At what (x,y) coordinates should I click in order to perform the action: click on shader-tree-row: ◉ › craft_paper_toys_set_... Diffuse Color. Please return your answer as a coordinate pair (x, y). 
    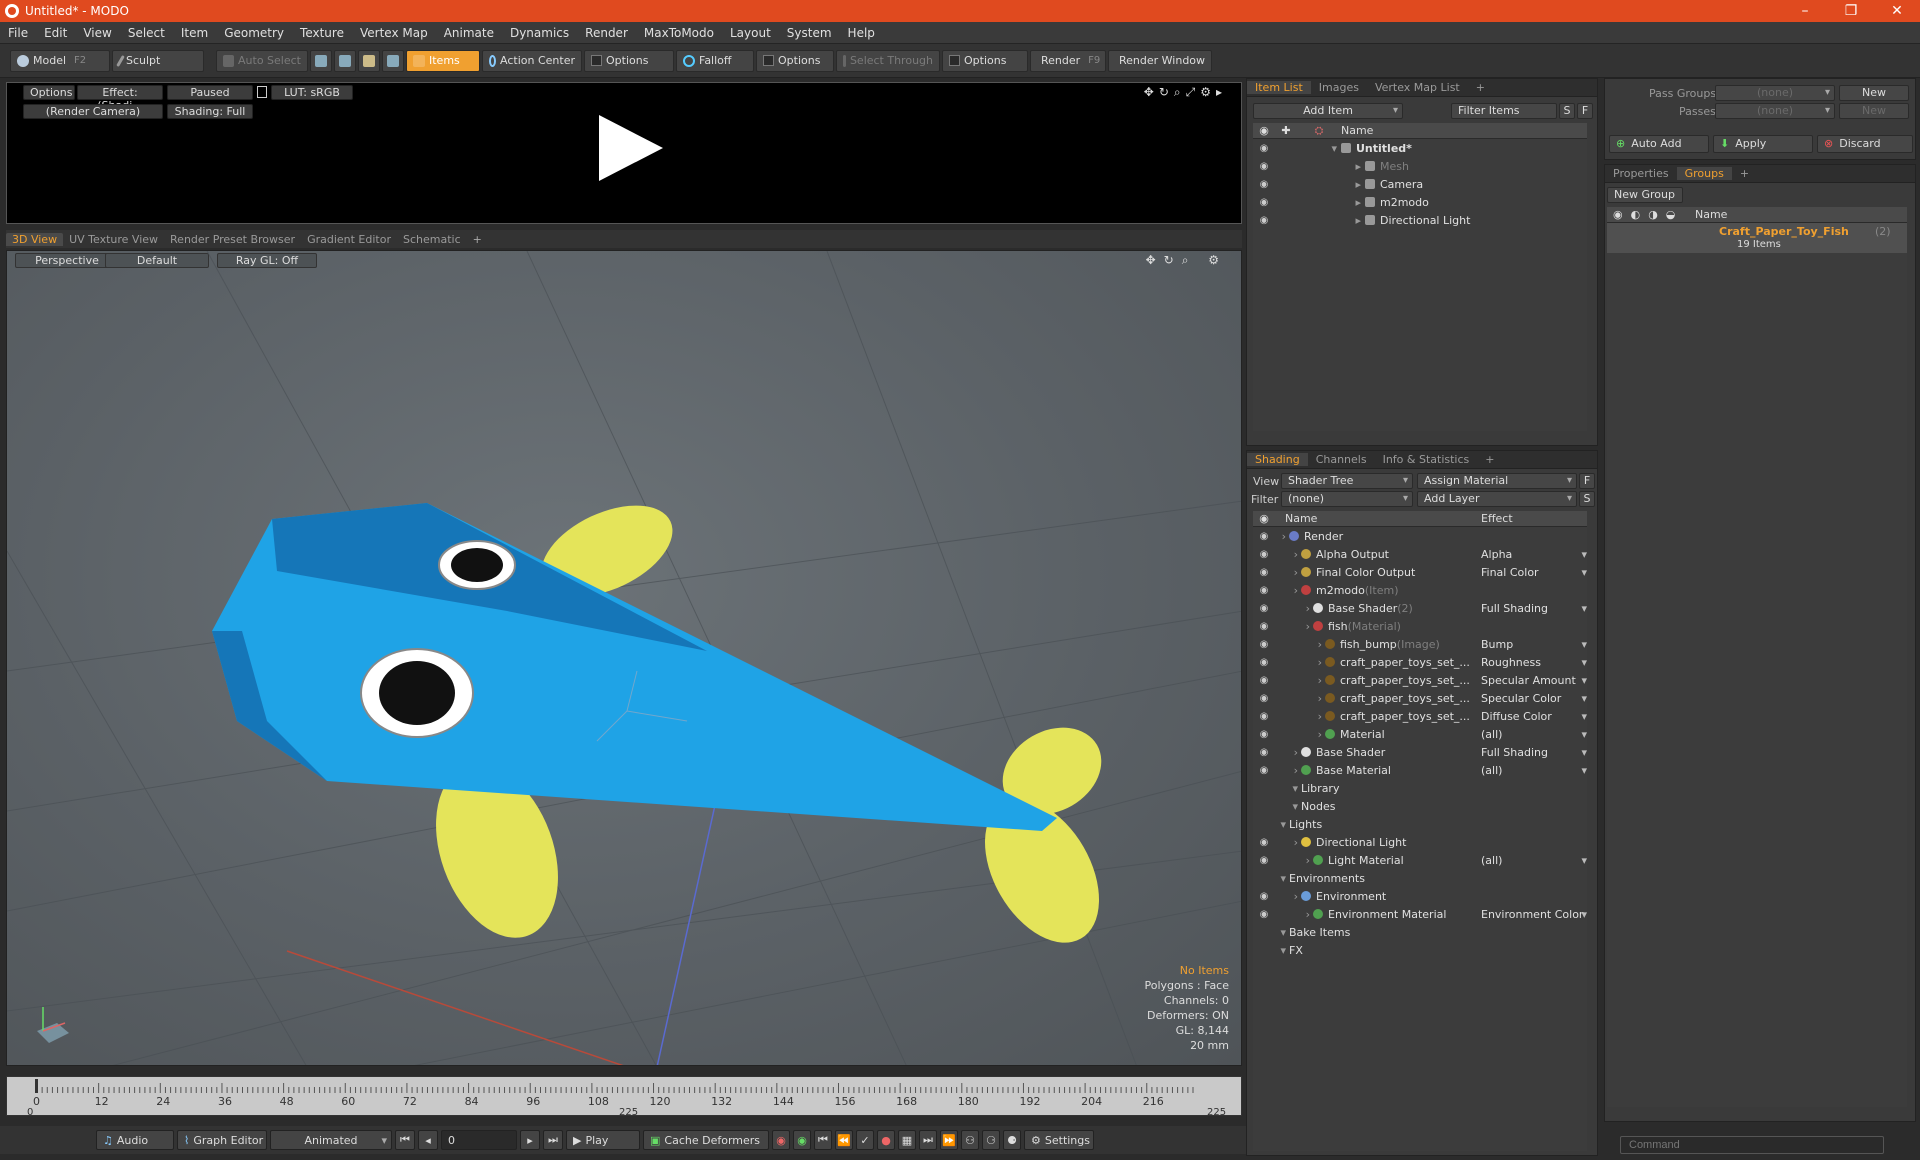
    Looking at the image, I should click on (1420, 716).